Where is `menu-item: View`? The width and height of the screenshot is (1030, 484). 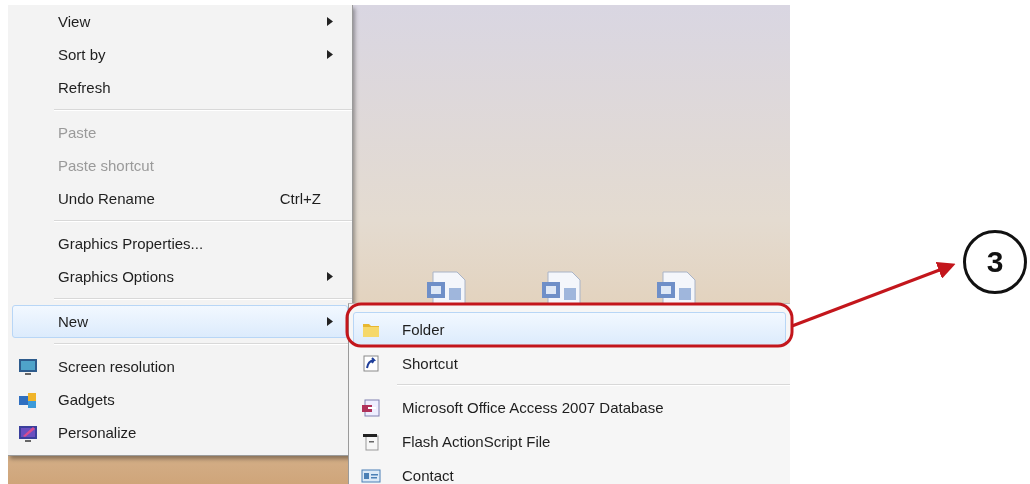 menu-item: View is located at coordinates (180, 21).